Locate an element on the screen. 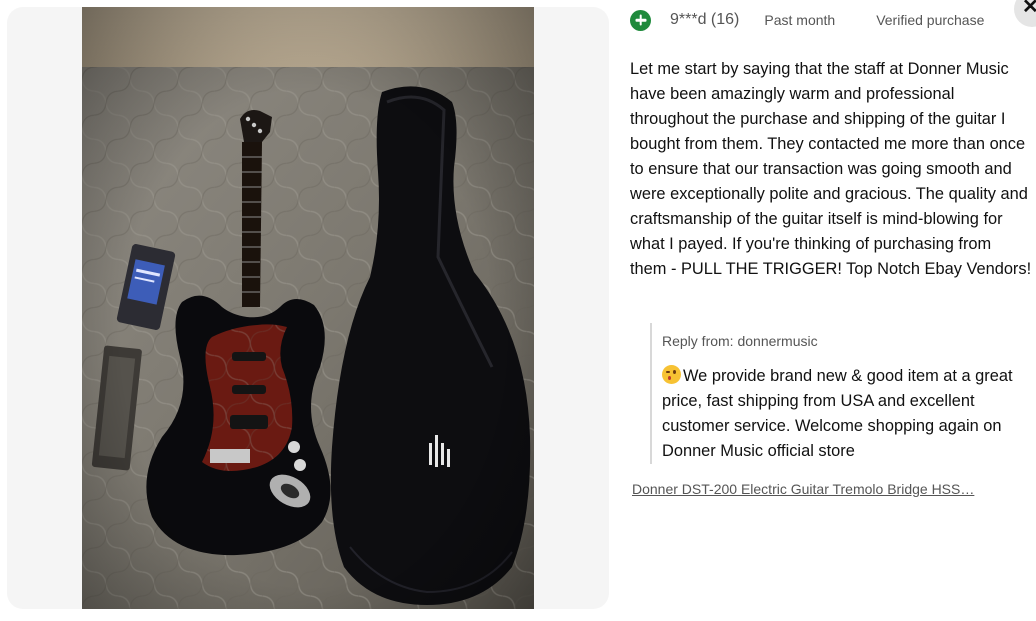 The width and height of the screenshot is (1036, 621). reply-header: Reply from: donnermusic is located at coordinates (740, 341).